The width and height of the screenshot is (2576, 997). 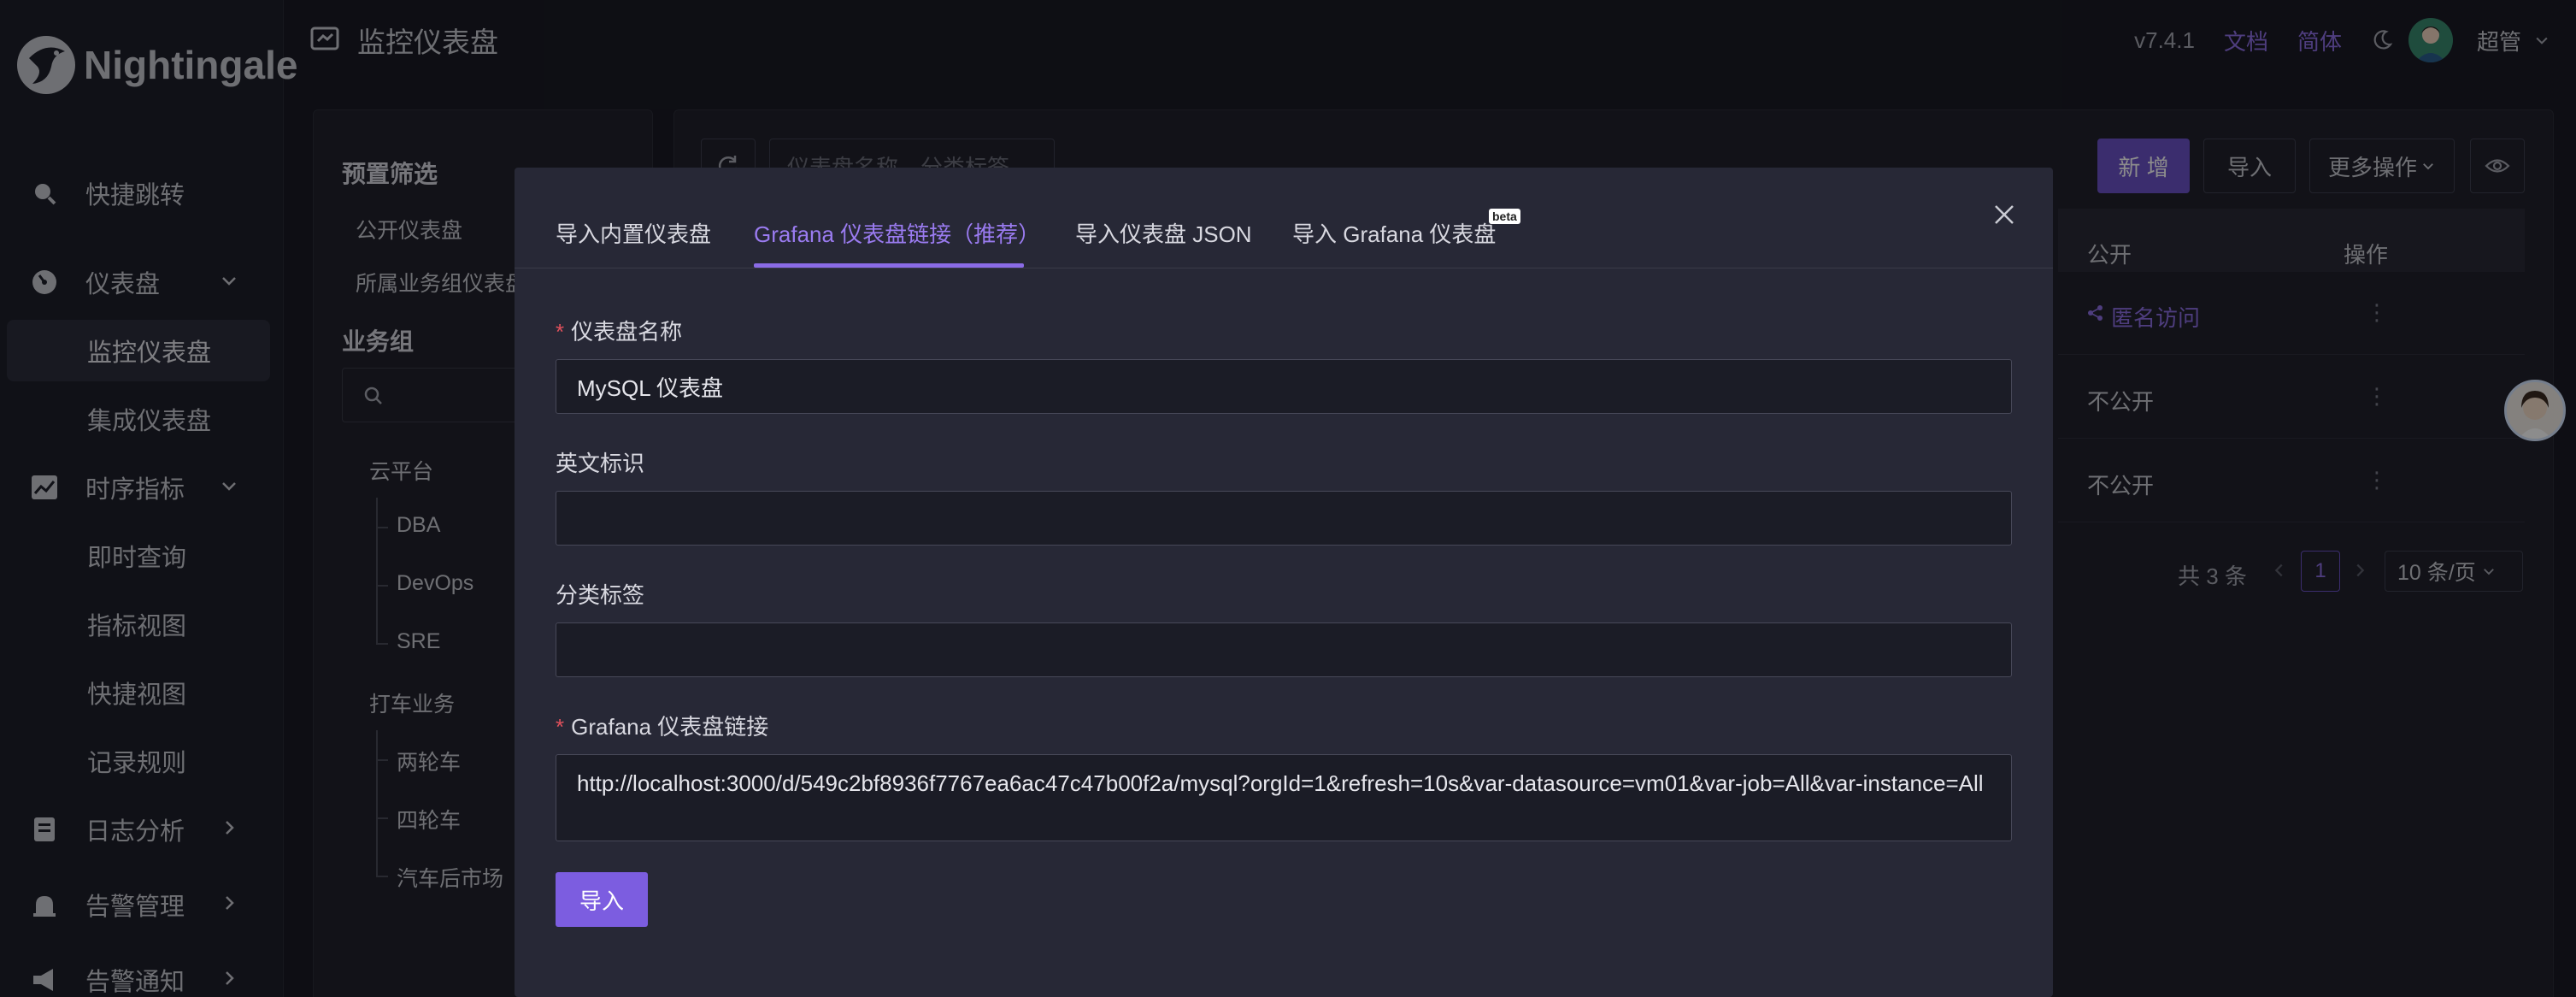 I want to click on tags-label: 分类标签, so click(x=600, y=595).